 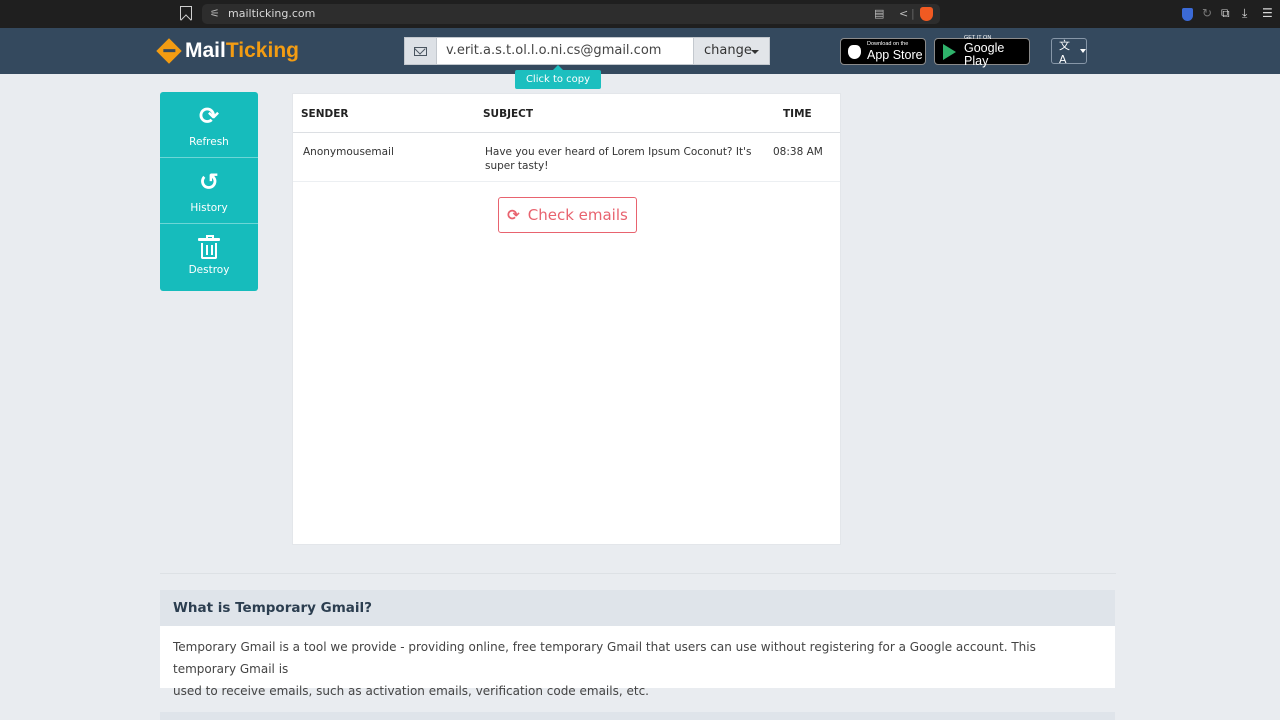 I want to click on refresh-label: Refresh, so click(x=209, y=142).